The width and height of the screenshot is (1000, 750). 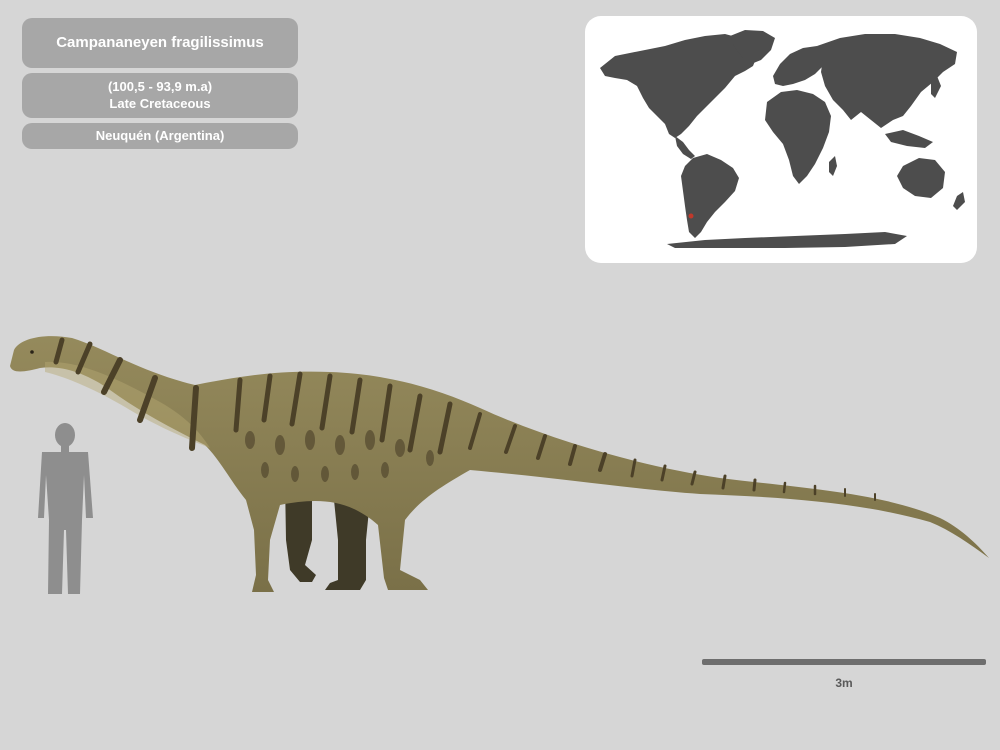 I want to click on australia-shape, so click(x=921, y=178).